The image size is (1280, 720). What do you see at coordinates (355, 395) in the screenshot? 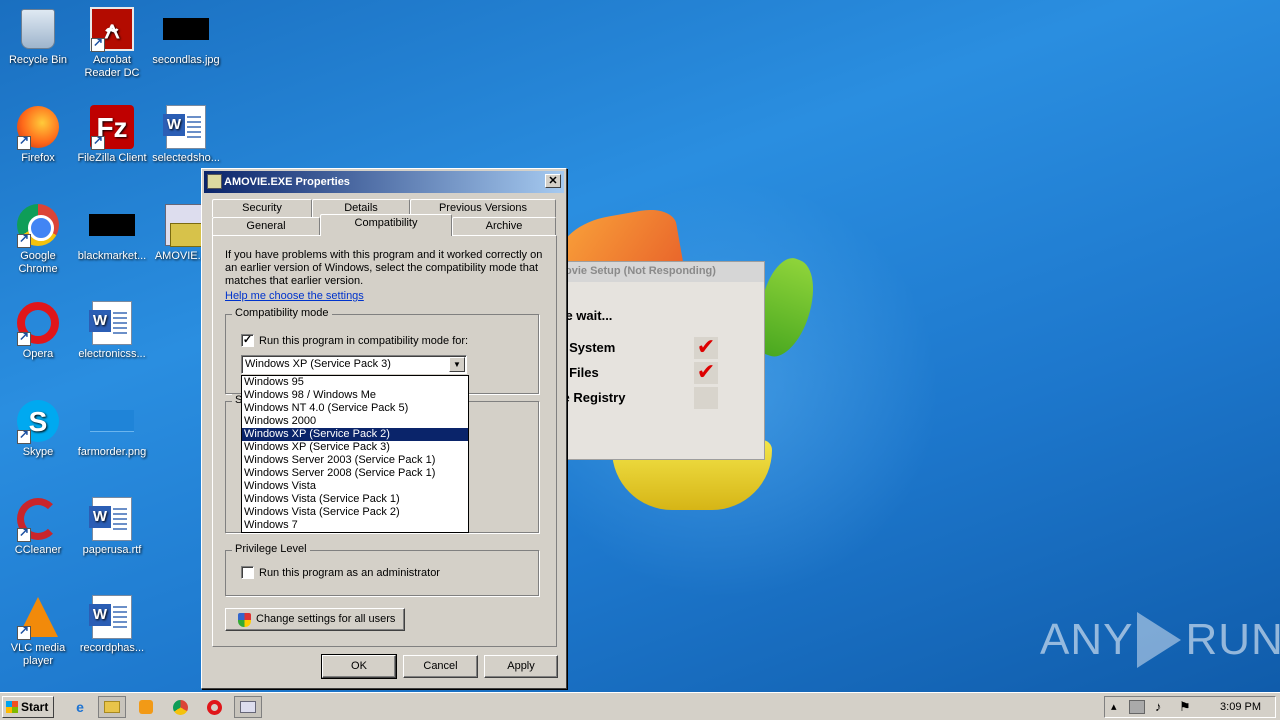
I see `dropdown-option: Windows 98 / Windows Me` at bounding box center [355, 395].